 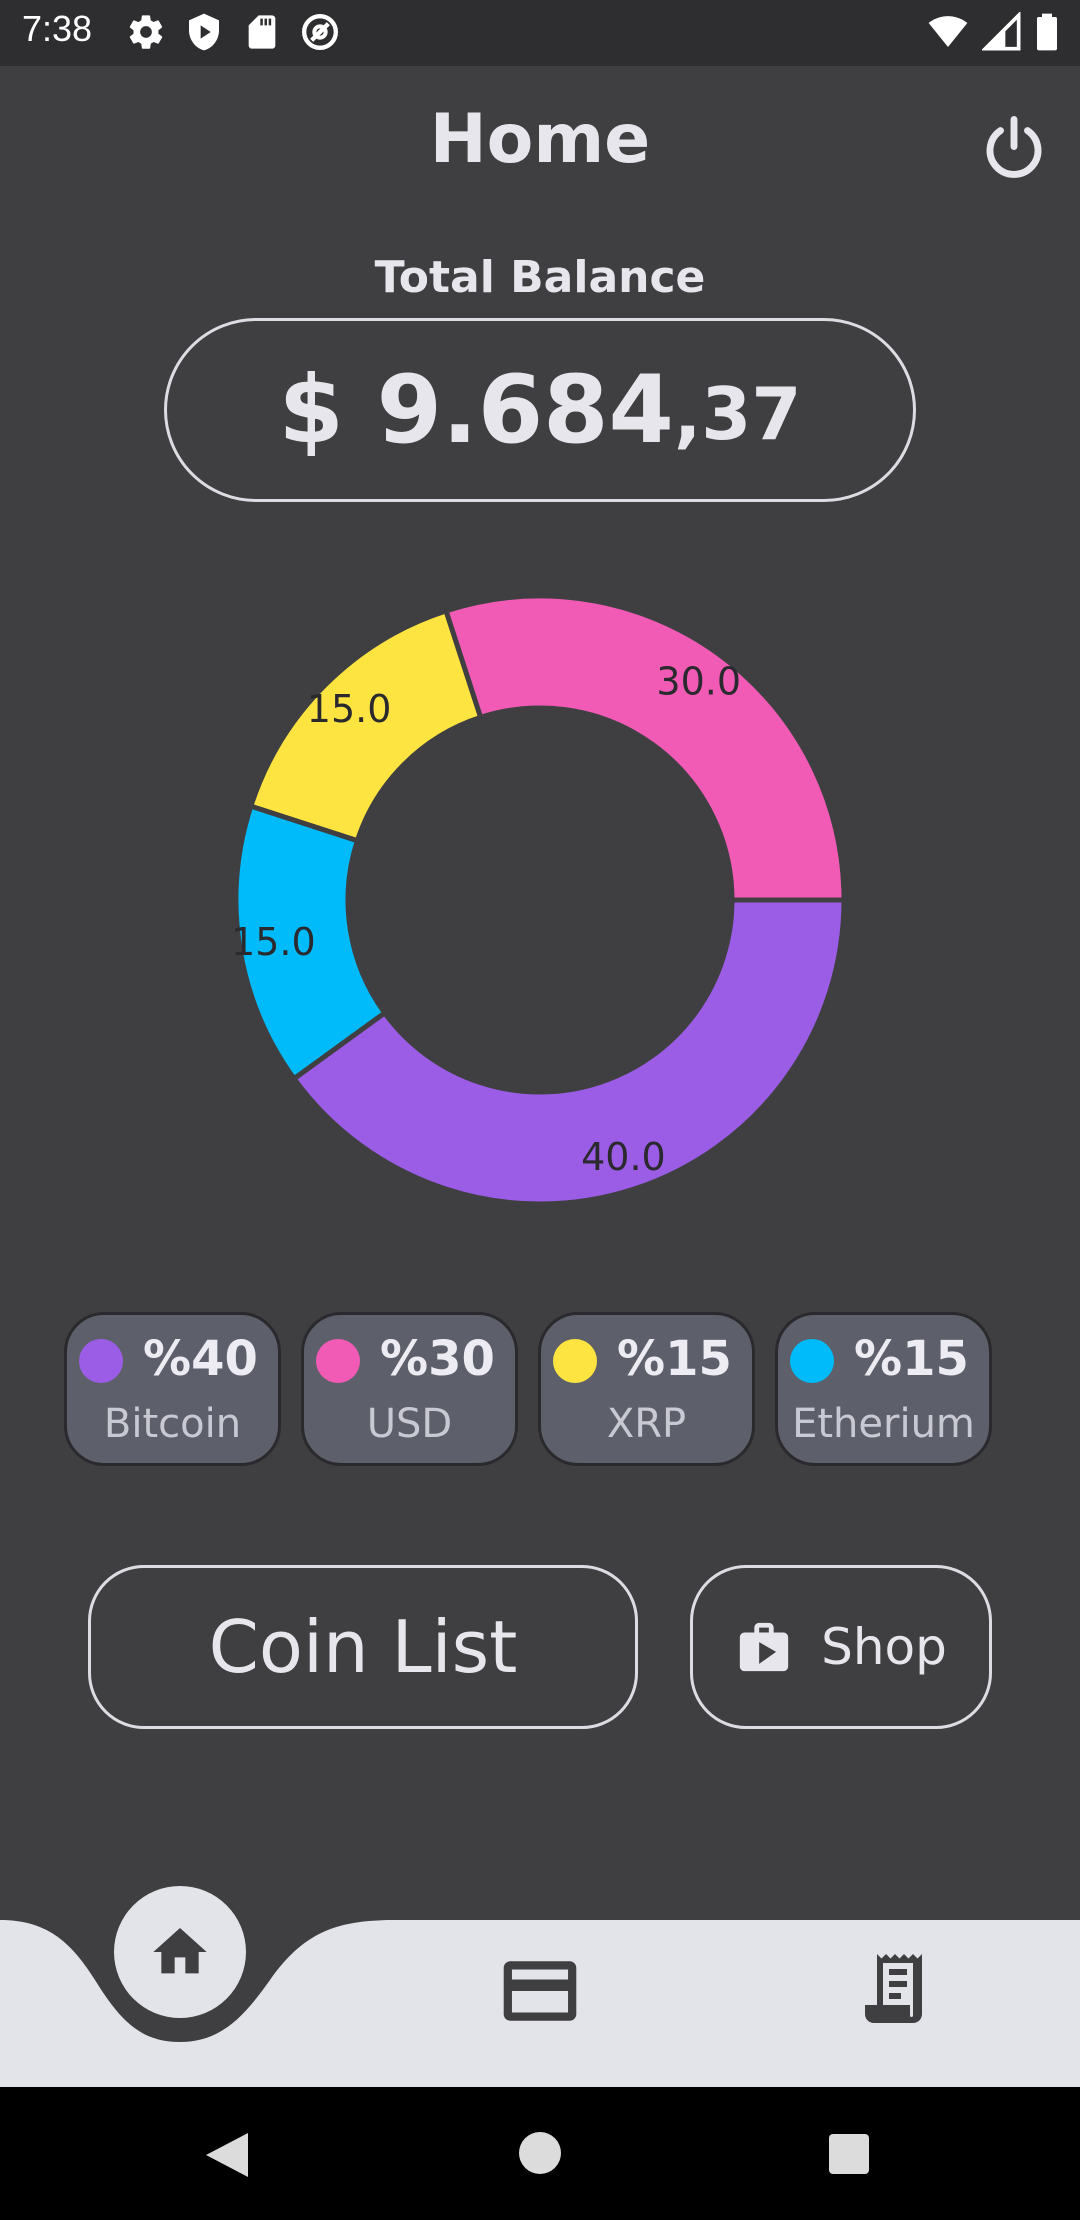 I want to click on nav-transactions, so click(x=898, y=1992).